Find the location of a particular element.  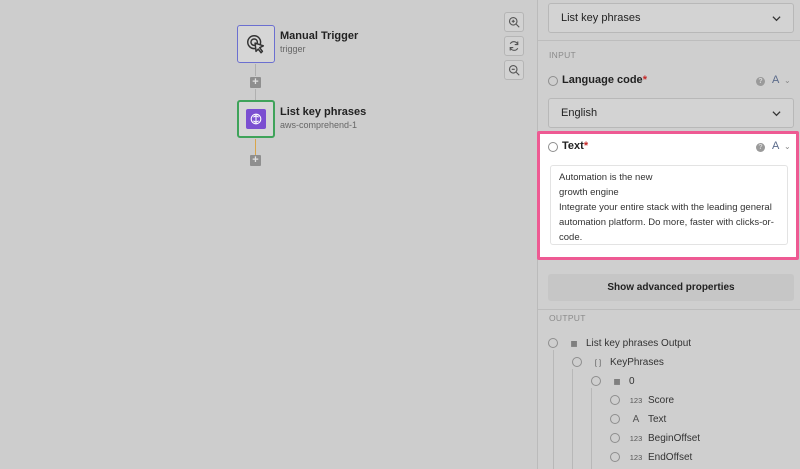

output-item-label: 0 is located at coordinates (632, 381).